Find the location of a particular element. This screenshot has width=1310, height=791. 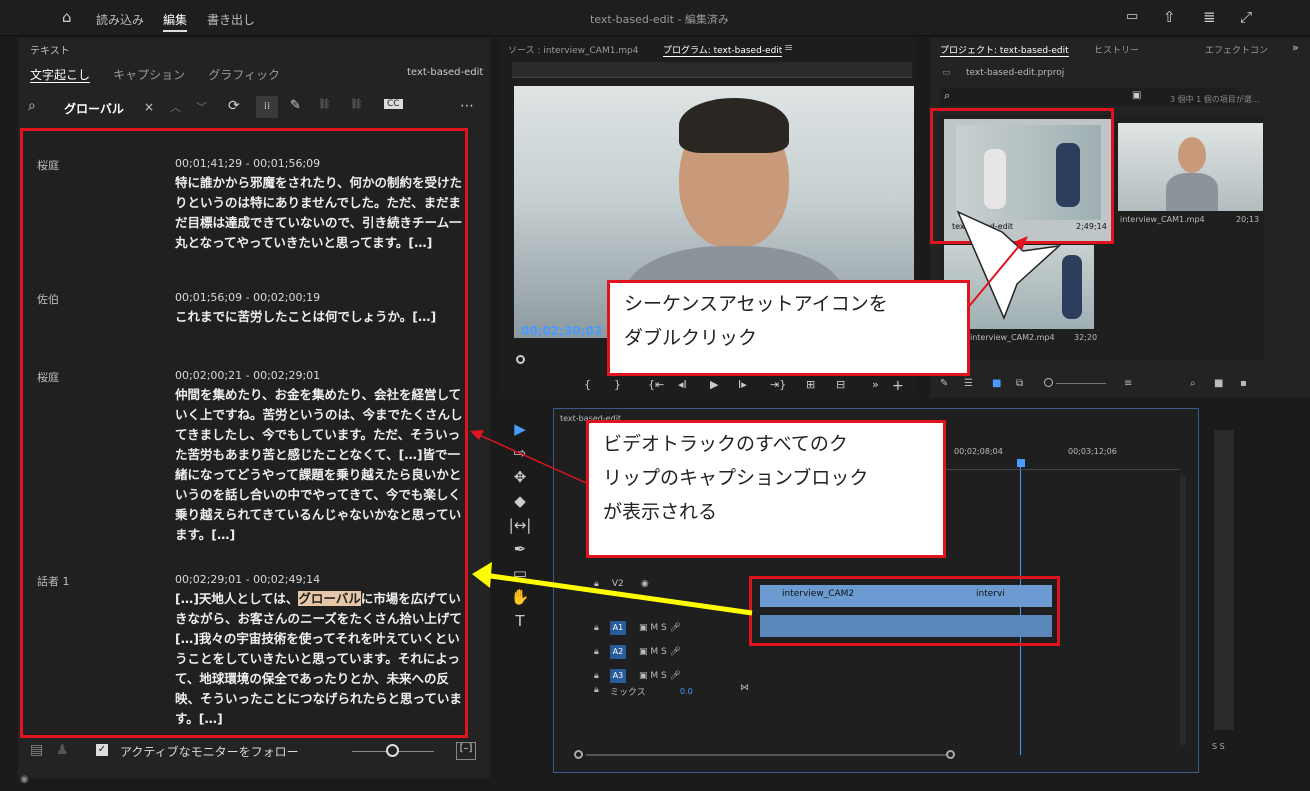

yellow-arrow is located at coordinates (618, 594).